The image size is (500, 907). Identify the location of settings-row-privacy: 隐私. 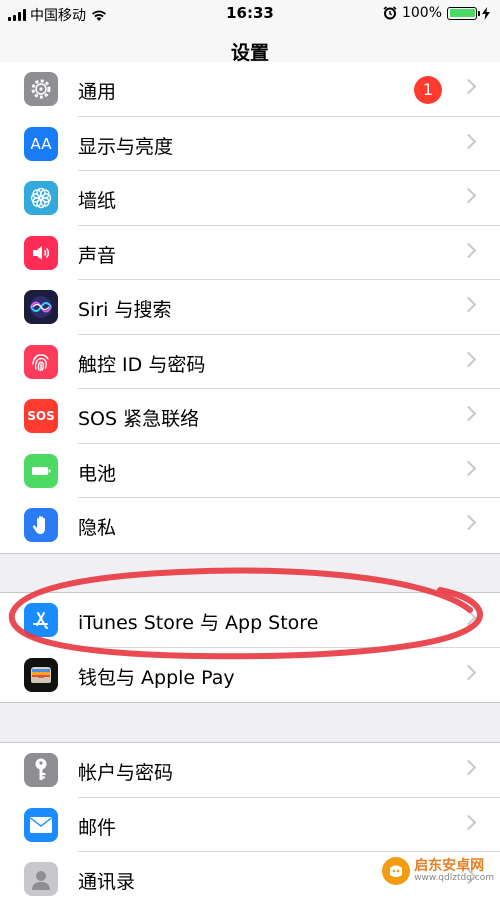
(250, 525).